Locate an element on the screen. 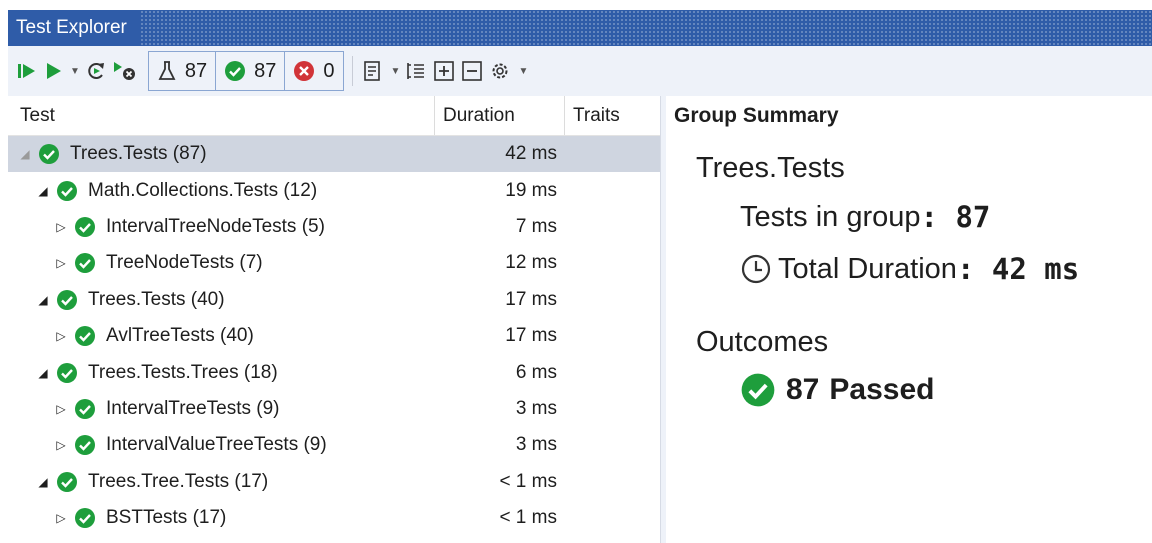  tree-row: ◢ Trees.Tests (40) 17 ms is located at coordinates (334, 300).